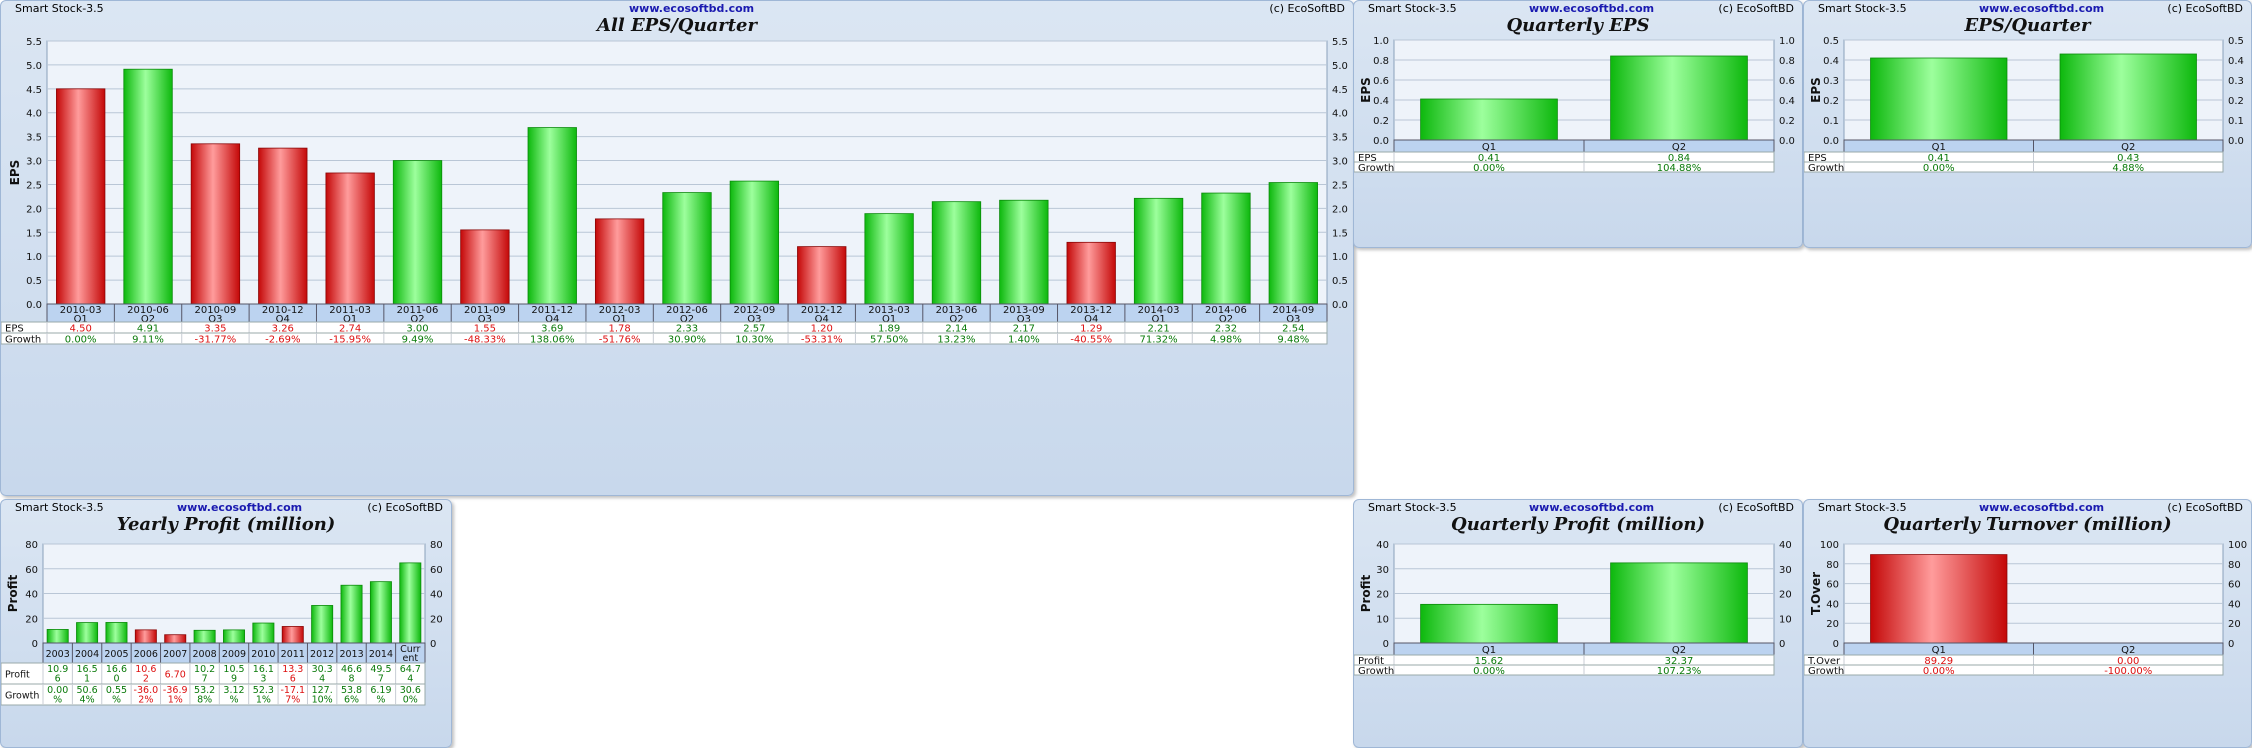 This screenshot has width=2252, height=748. I want to click on y-tick-label-right: 0.4, so click(2236, 61).